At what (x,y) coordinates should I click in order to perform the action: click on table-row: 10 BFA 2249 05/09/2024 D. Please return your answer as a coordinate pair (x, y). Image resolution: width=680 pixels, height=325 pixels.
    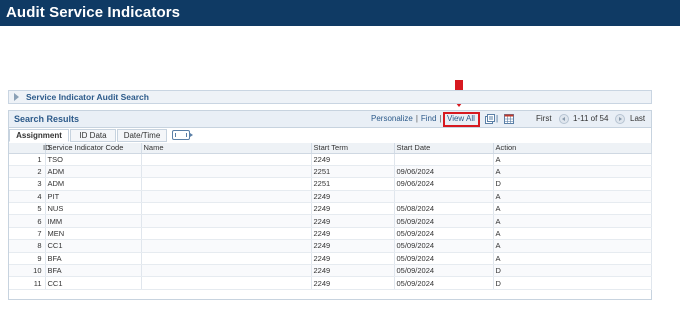
    Looking at the image, I should click on (330, 271).